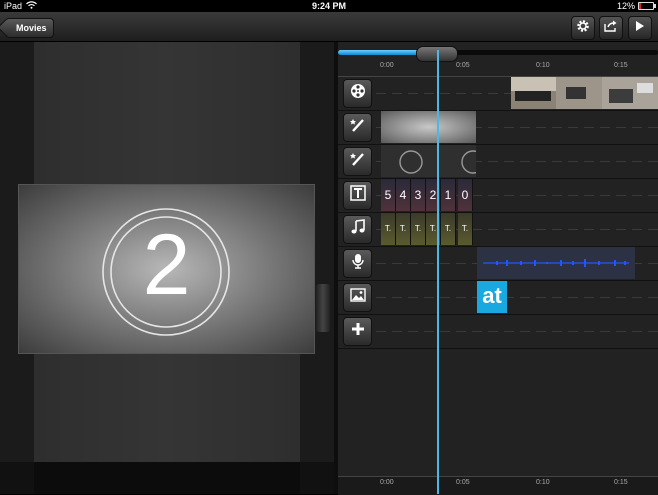 The image size is (658, 495). I want to click on title-track: 5 4 3 2 1 0, so click(498, 195).